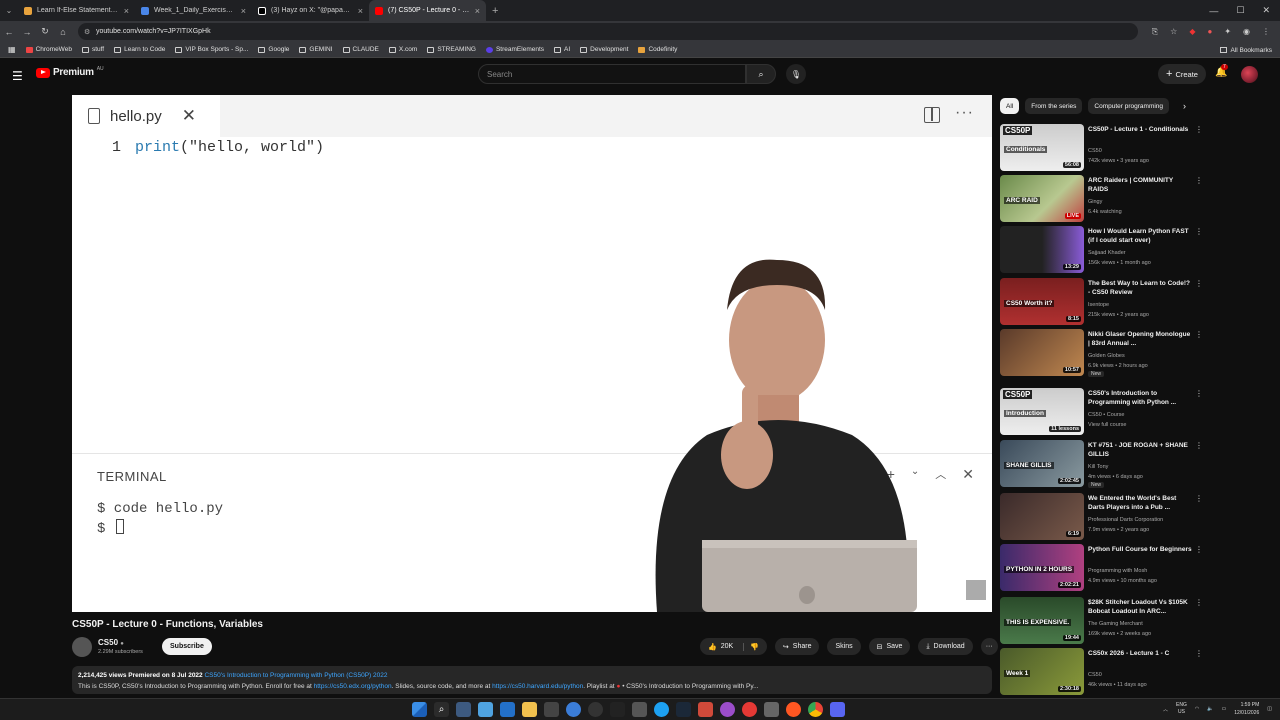 This screenshot has width=1280, height=720. What do you see at coordinates (87, 32) in the screenshot?
I see `site-info-icon: ⚙` at bounding box center [87, 32].